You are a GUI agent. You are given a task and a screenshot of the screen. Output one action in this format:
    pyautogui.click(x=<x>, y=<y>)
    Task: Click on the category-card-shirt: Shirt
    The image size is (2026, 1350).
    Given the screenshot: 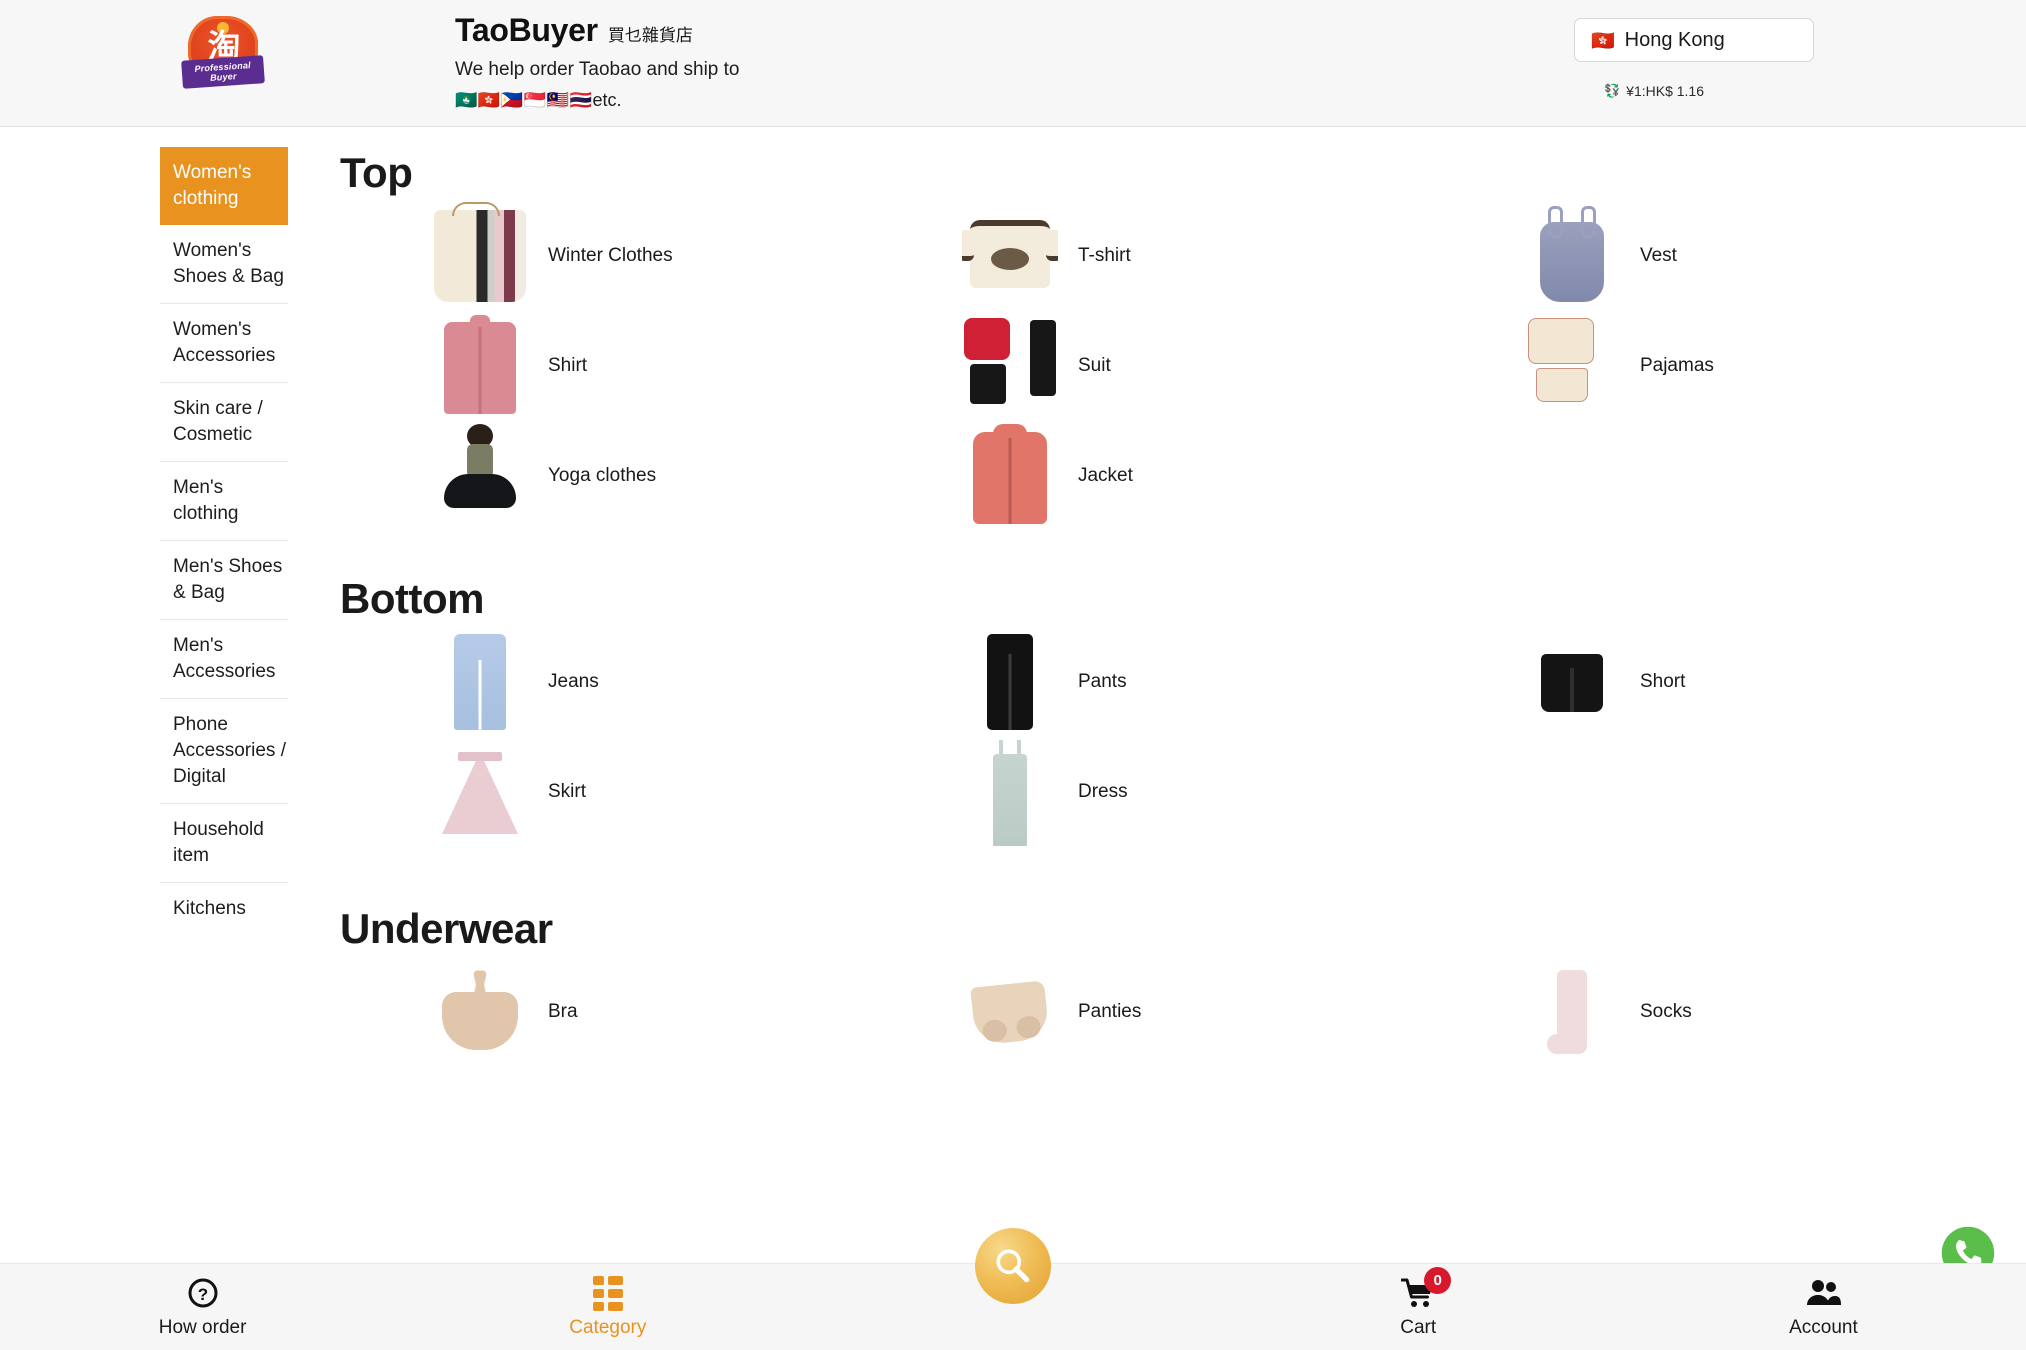 What is the action you would take?
    pyautogui.click(x=621, y=366)
    